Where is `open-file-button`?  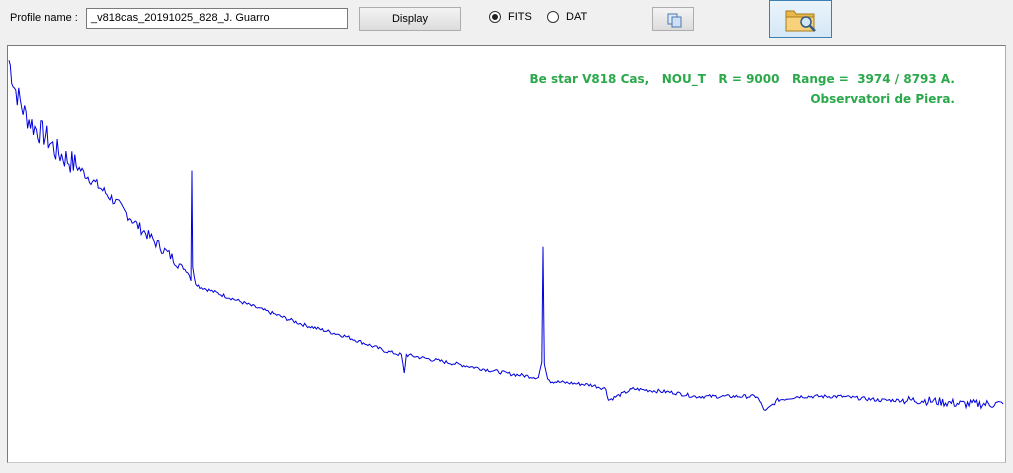
open-file-button is located at coordinates (800, 19).